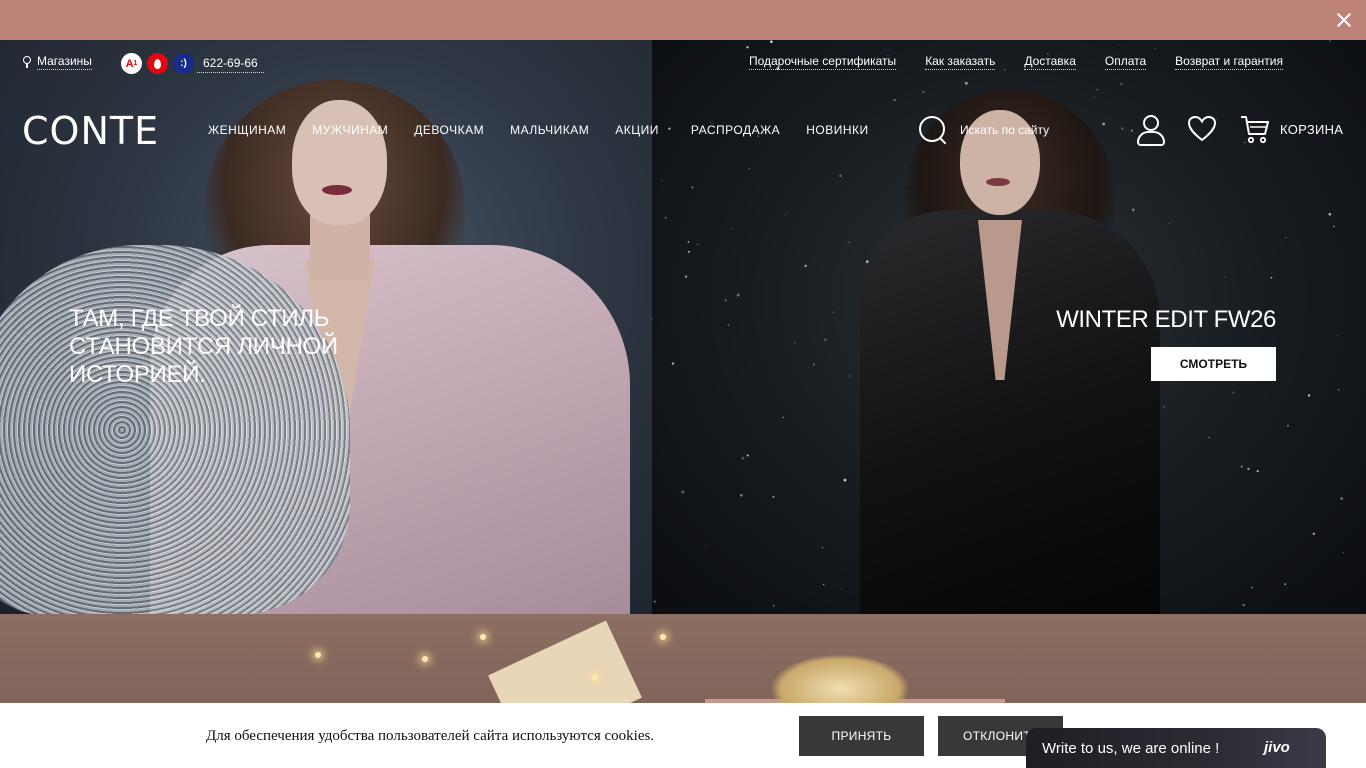  What do you see at coordinates (837, 130) in the screenshot?
I see `nav-new: НОВИНКИ` at bounding box center [837, 130].